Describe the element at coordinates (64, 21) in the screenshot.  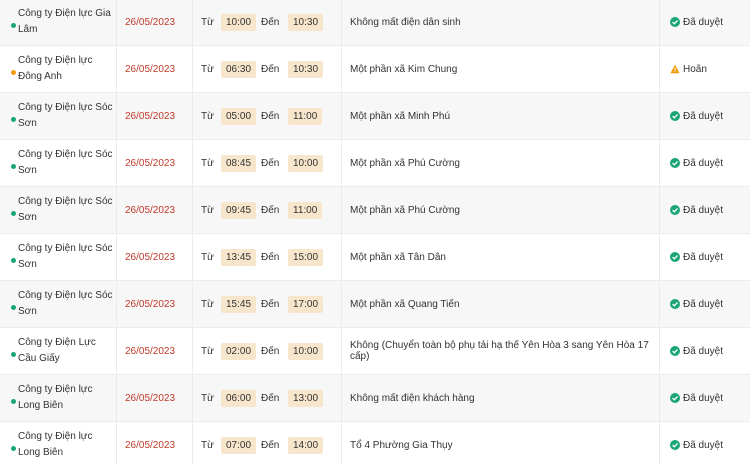
I see `unit-name: Công ty Điện lực Gia Lâm` at that location.